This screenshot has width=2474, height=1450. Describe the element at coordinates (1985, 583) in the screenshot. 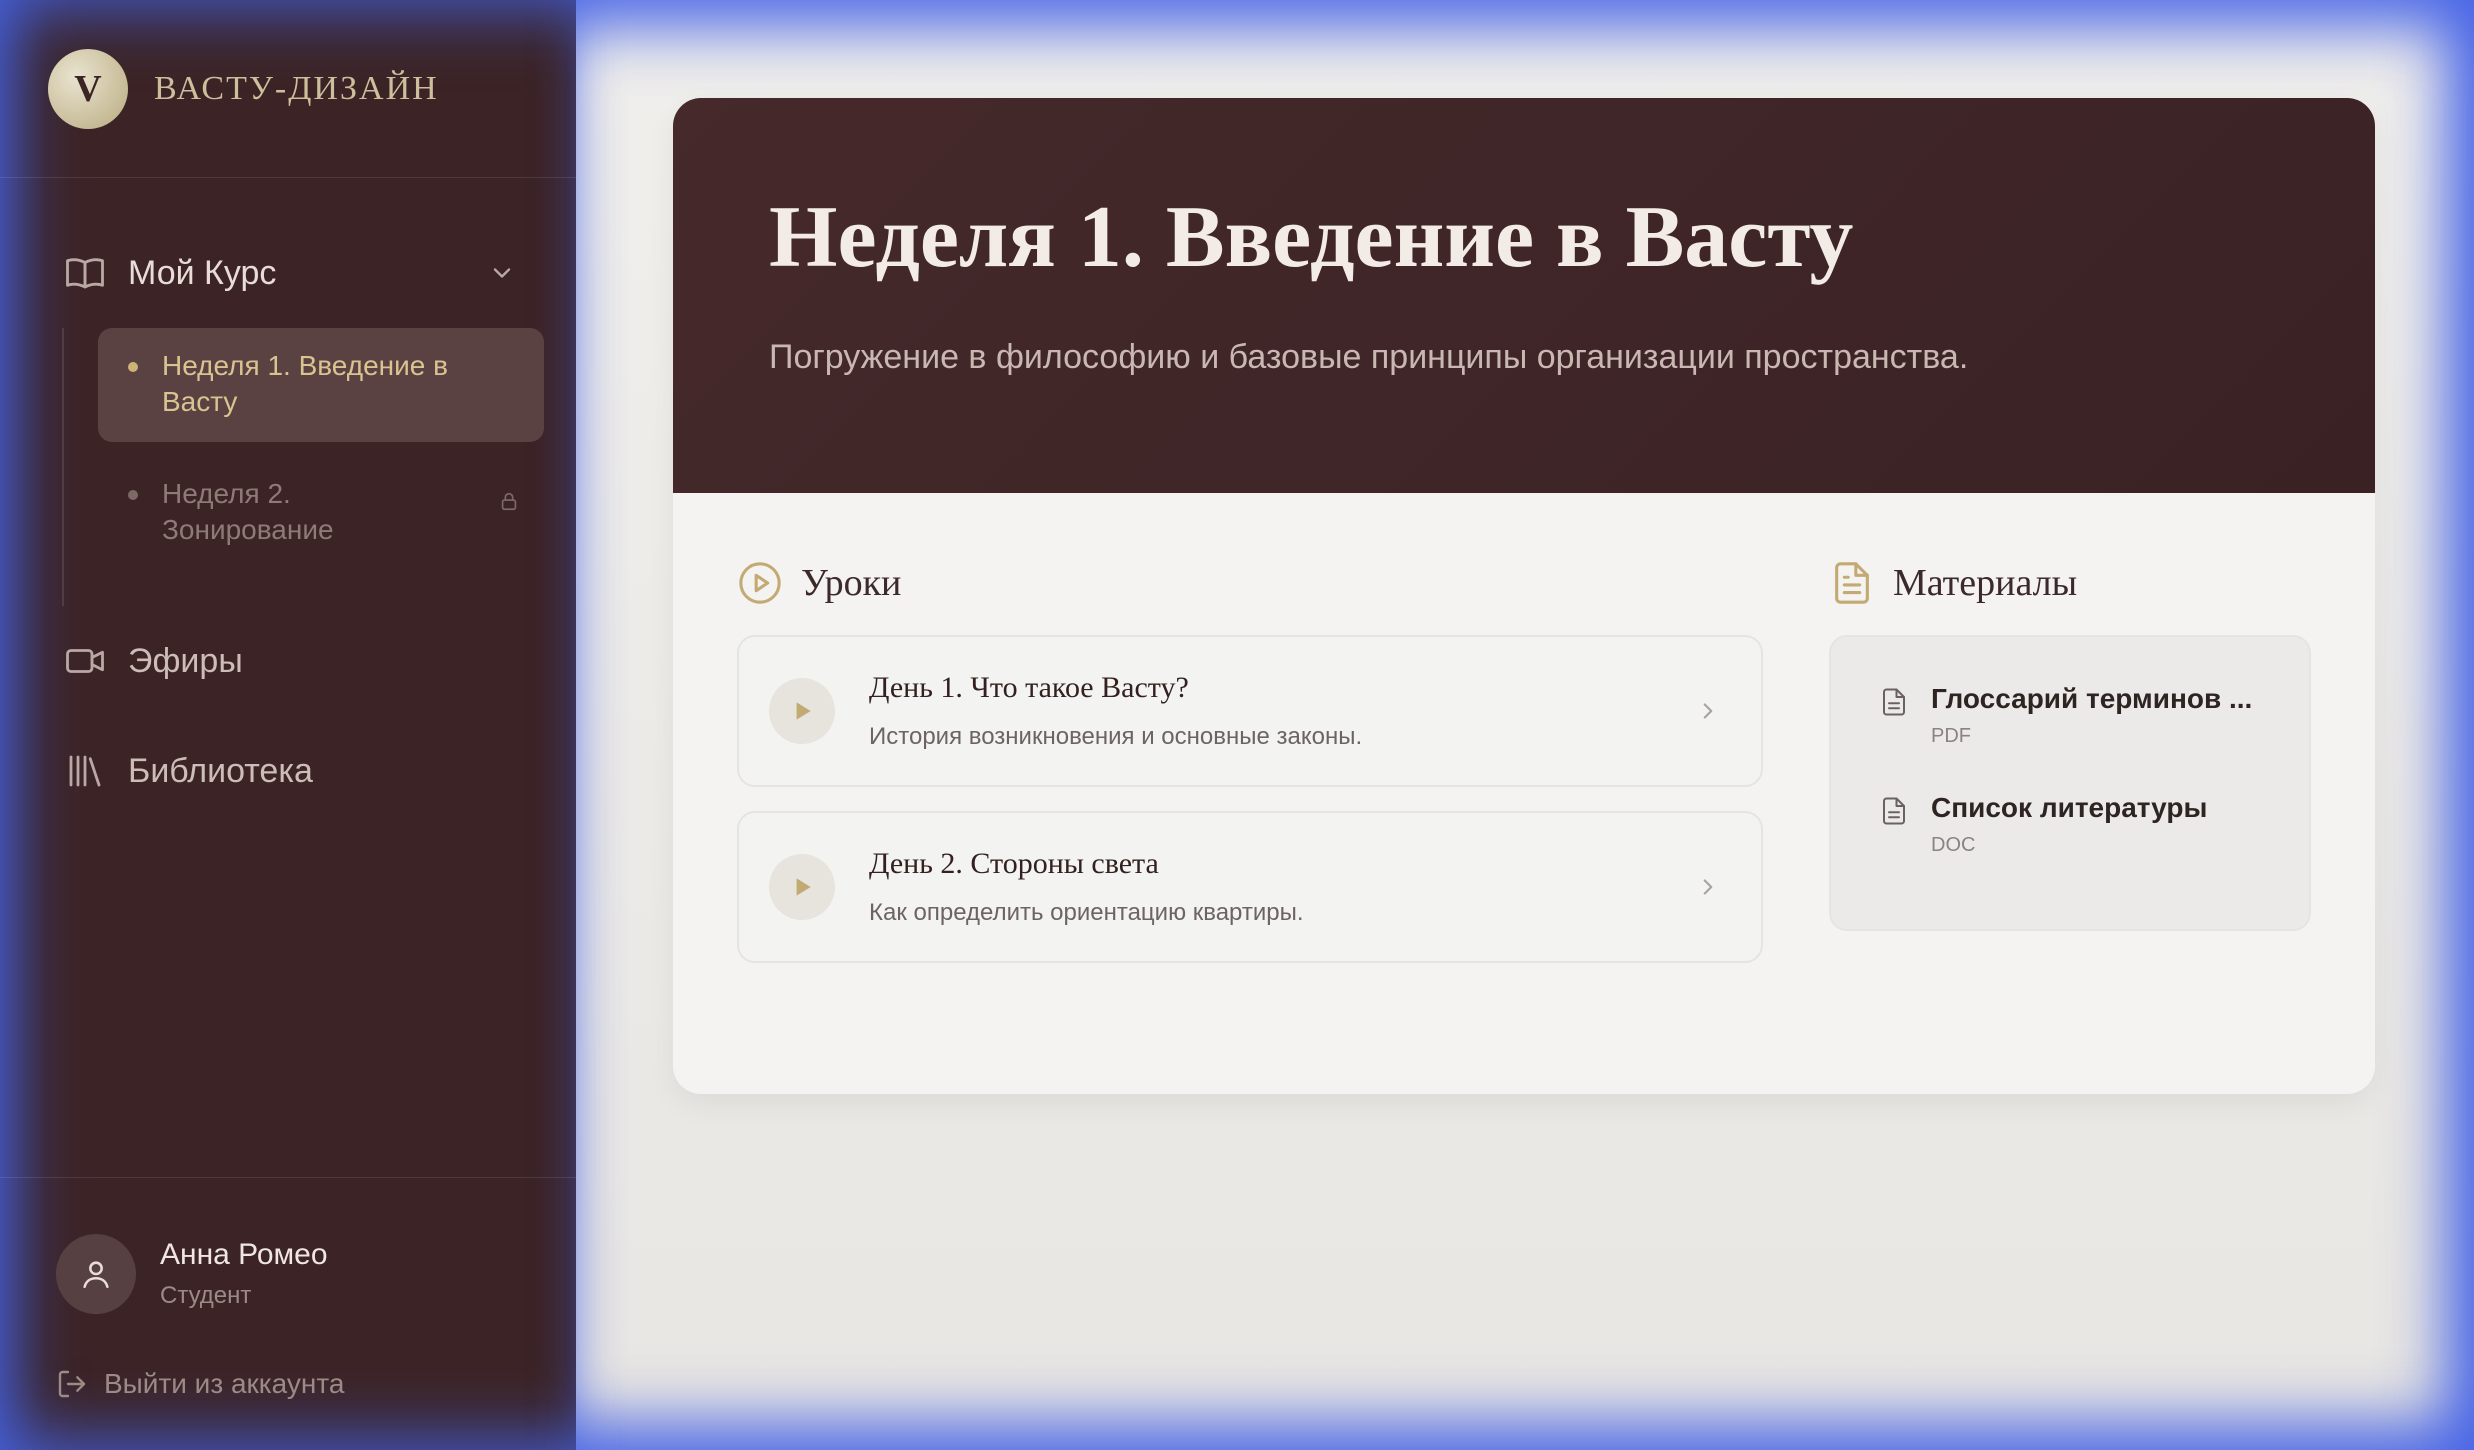

I see `materials-heading-label: Материалы` at that location.